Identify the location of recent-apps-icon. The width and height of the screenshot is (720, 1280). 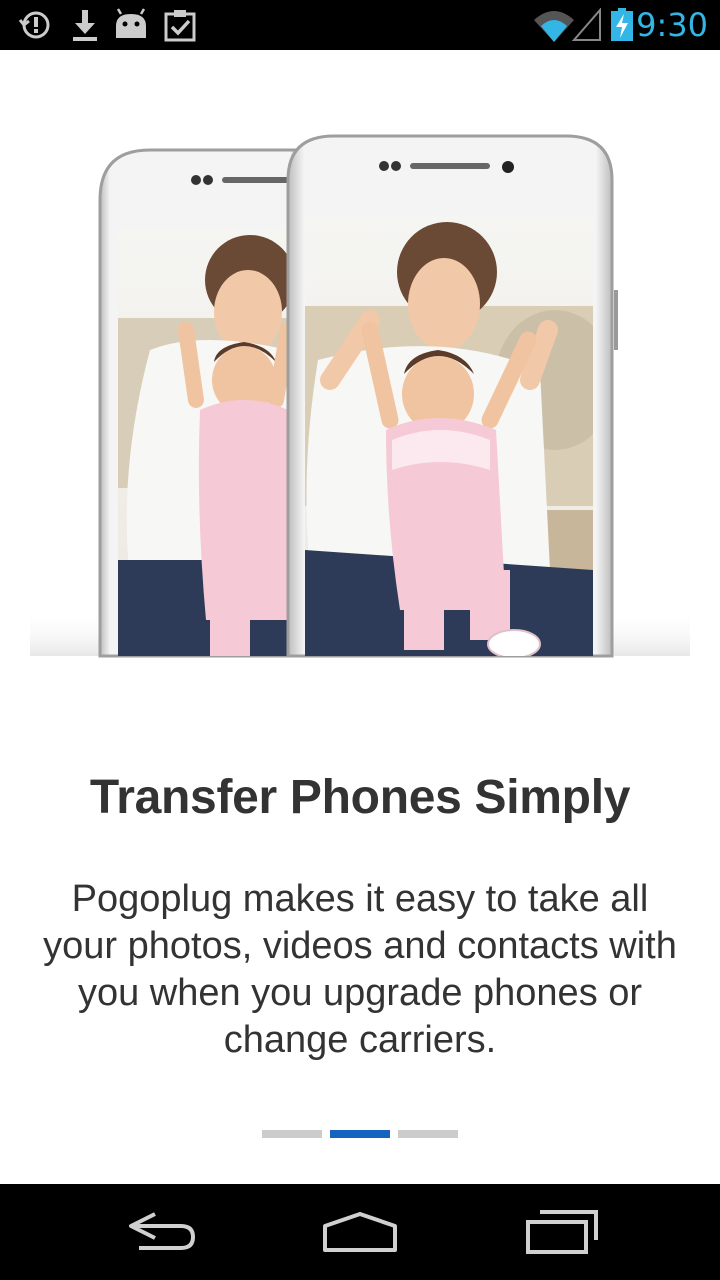
(562, 1232).